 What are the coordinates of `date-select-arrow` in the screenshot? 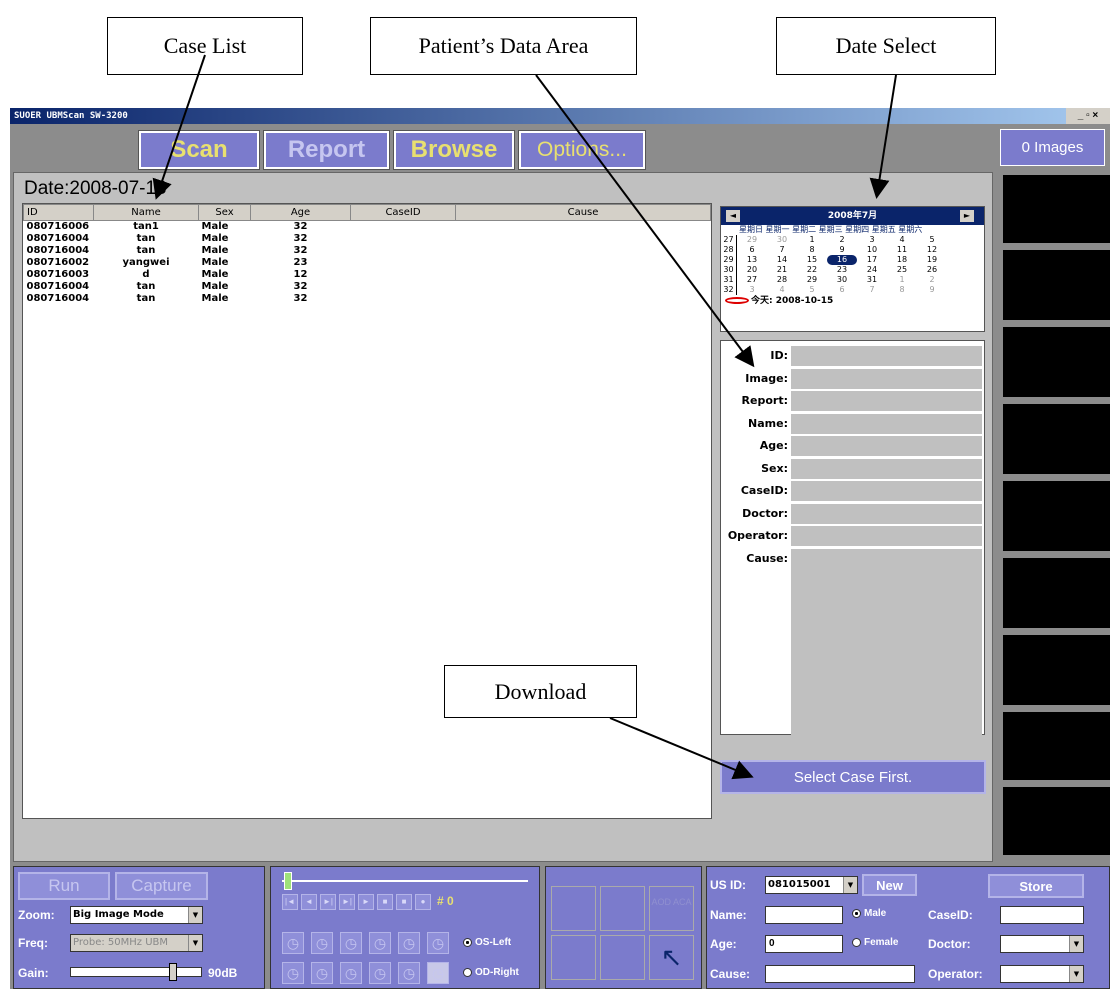 It's located at (883, 136).